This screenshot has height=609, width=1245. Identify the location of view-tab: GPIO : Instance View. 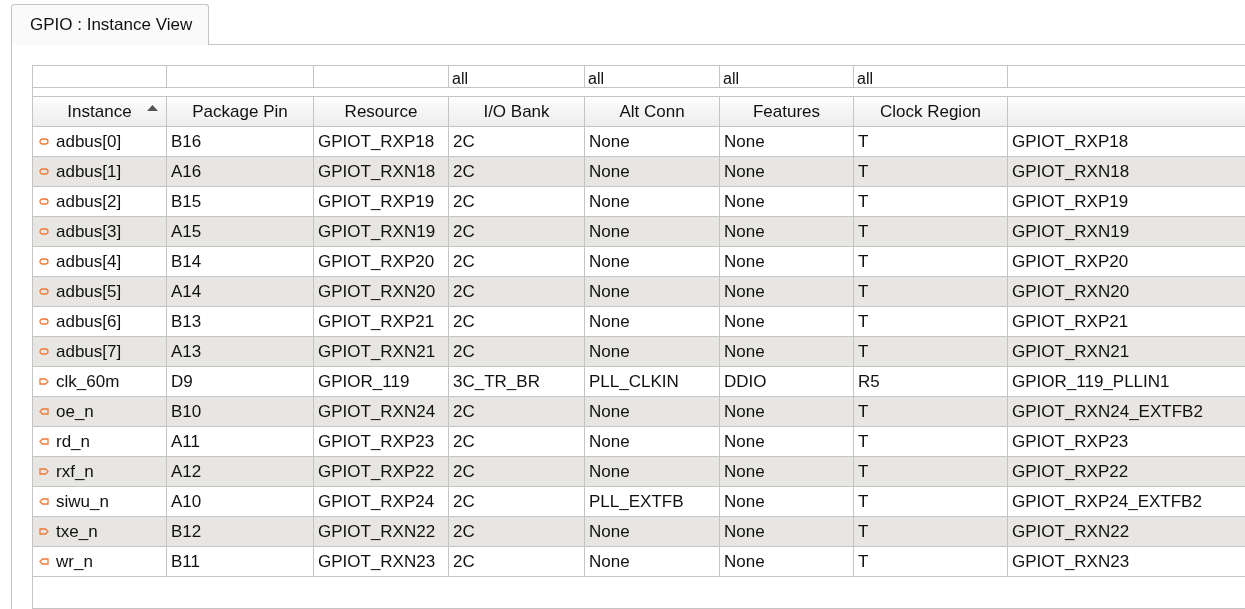
(110, 24).